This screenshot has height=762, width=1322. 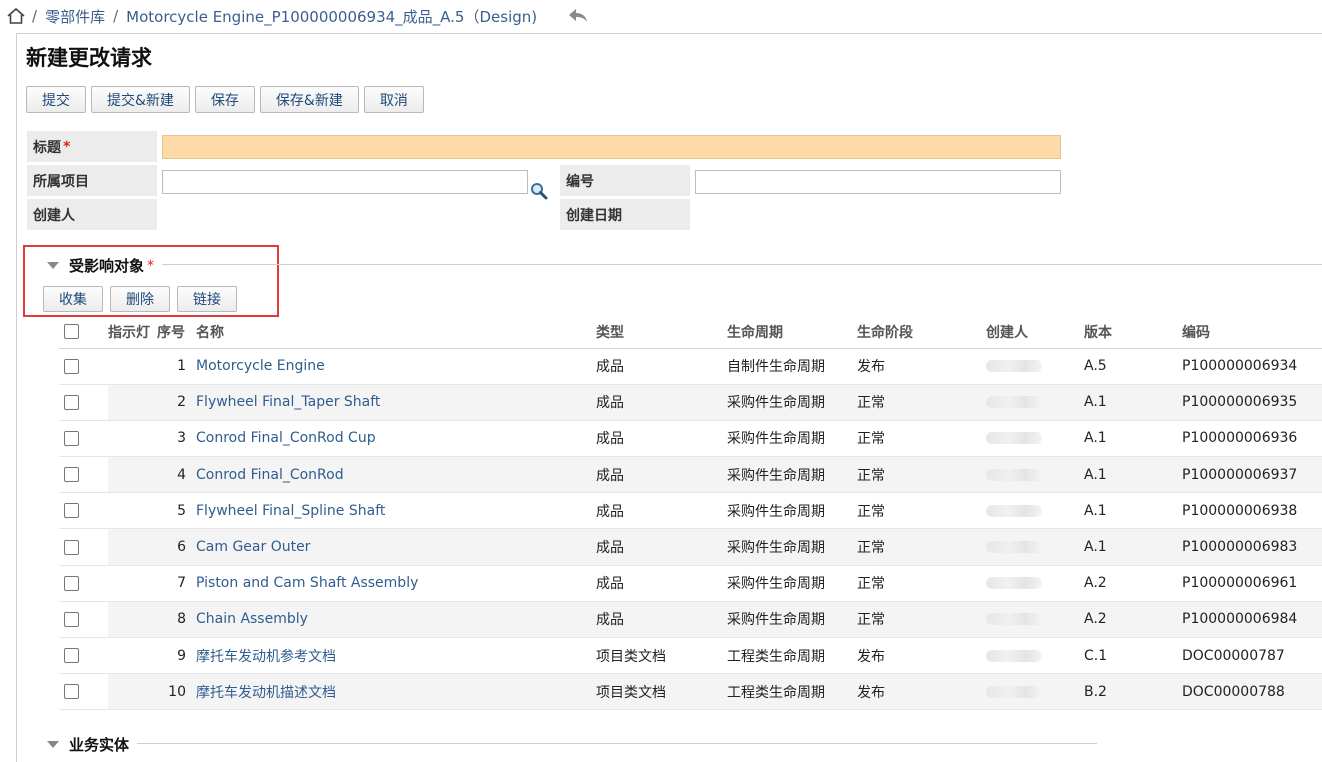 I want to click on back-arrow-icon, so click(x=578, y=16).